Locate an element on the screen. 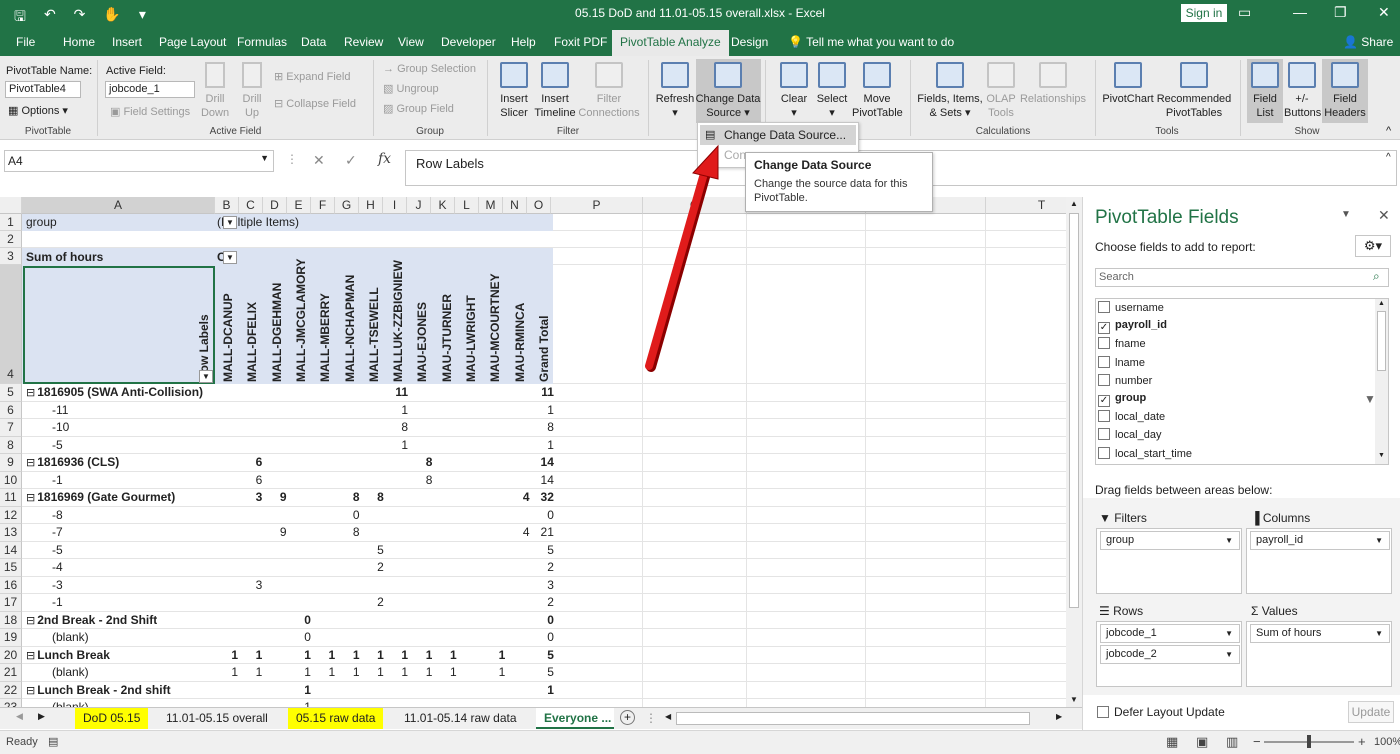 The image size is (1400, 754). filter-connections-button: Filter Connections is located at coordinates (609, 91).